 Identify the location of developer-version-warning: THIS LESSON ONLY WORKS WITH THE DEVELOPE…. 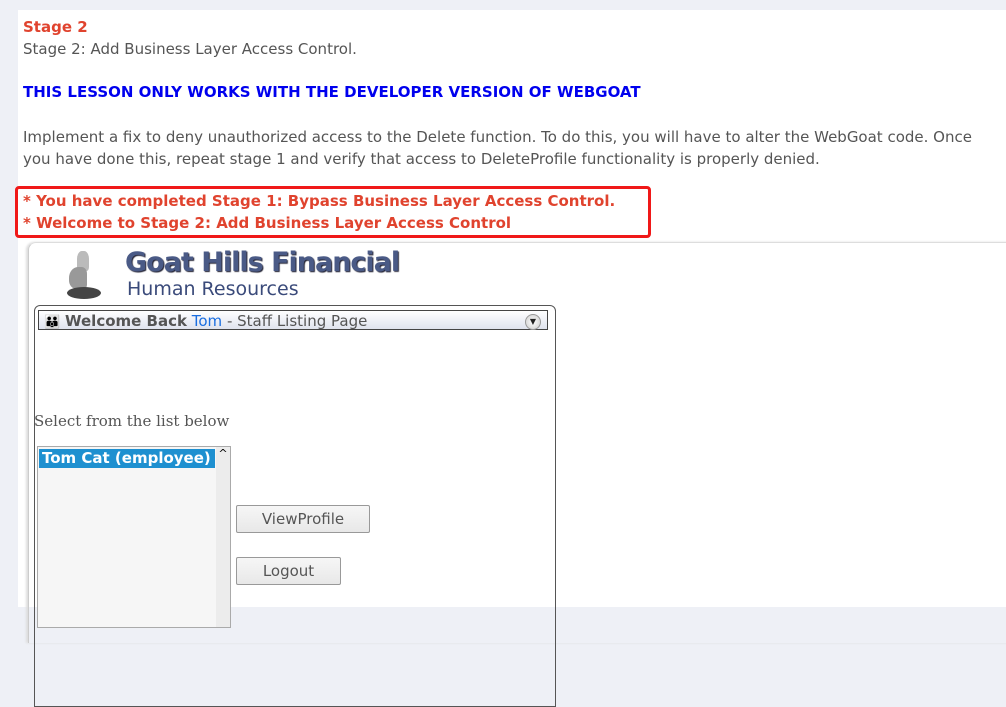
(332, 92).